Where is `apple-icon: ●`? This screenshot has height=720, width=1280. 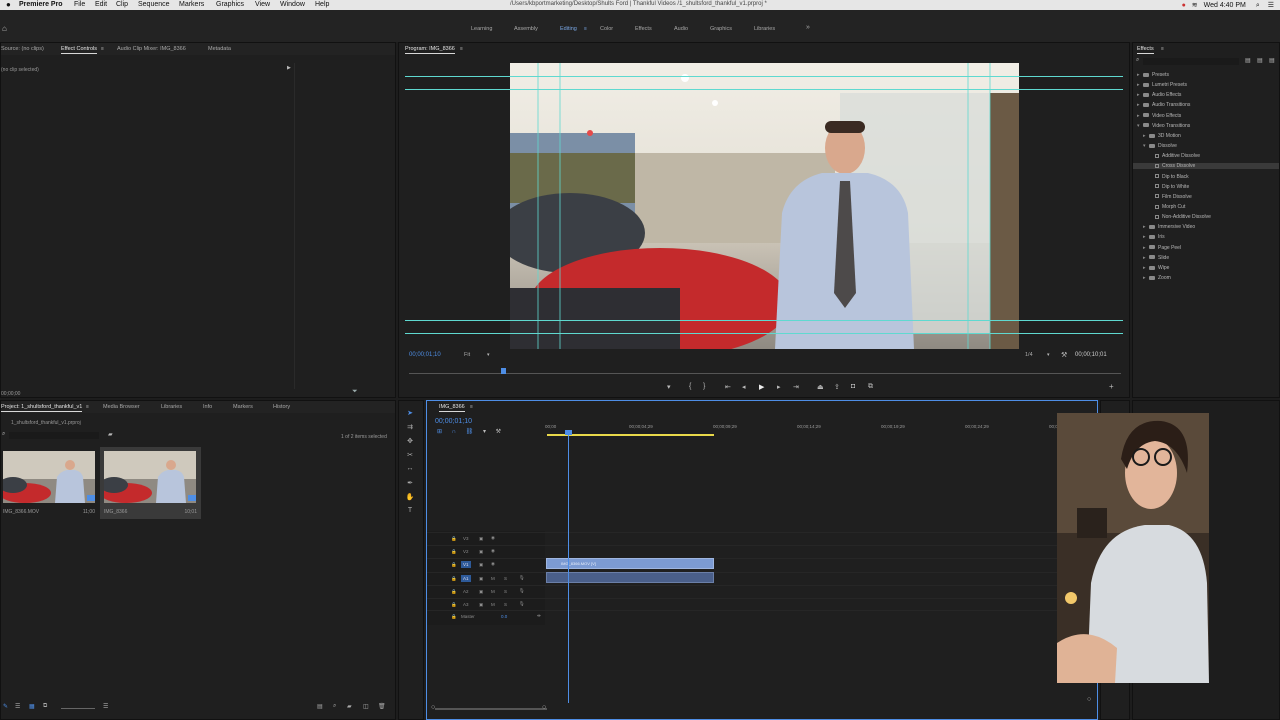 apple-icon: ● is located at coordinates (8, 4).